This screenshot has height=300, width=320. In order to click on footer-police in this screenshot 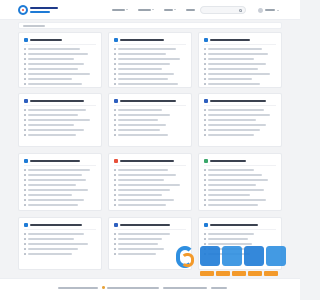, I will do `click(185, 288)`.